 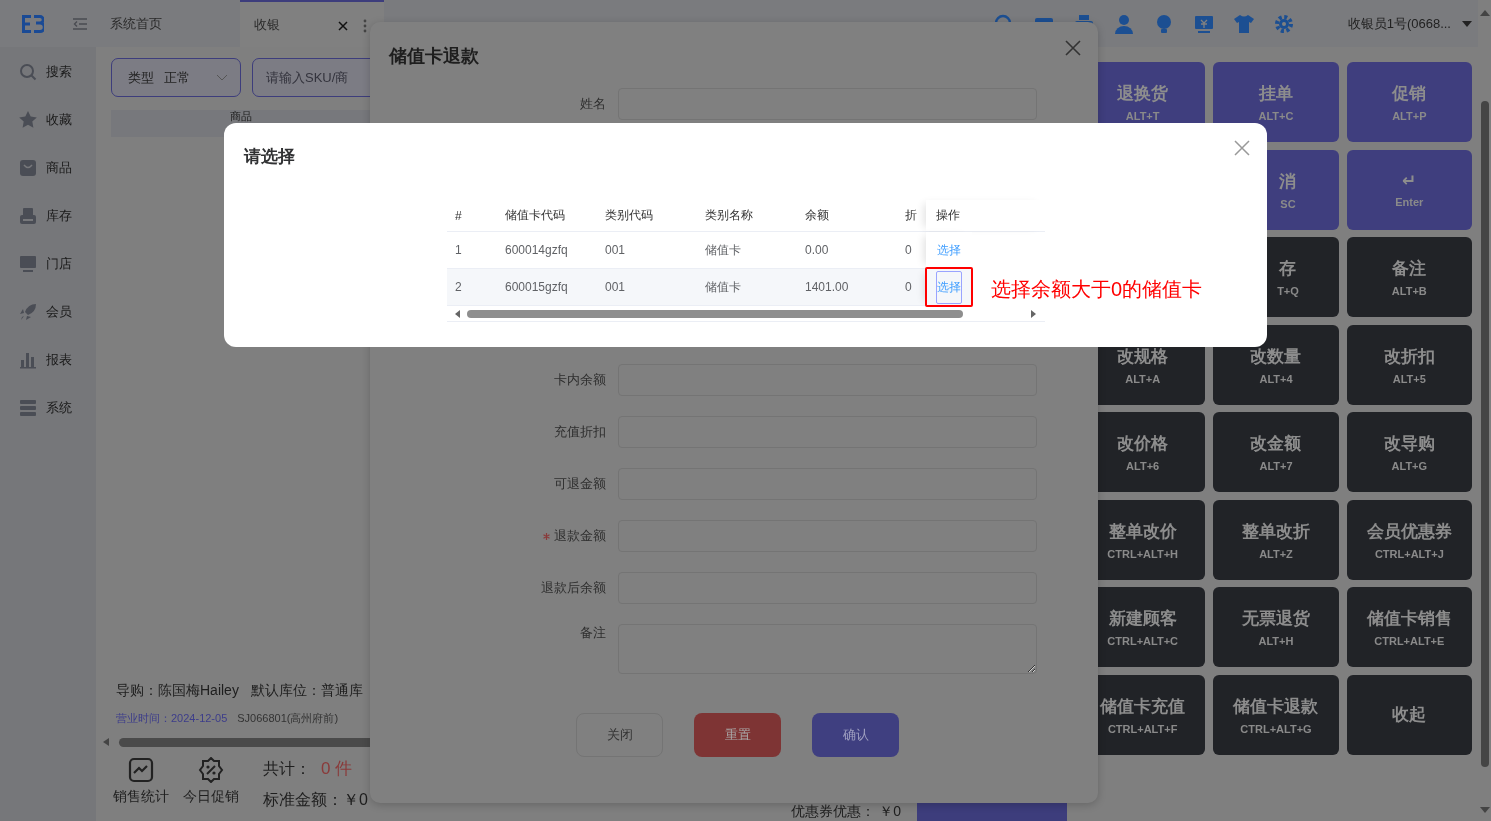 What do you see at coordinates (985, 215) in the screenshot?
I see `column-header: 操作` at bounding box center [985, 215].